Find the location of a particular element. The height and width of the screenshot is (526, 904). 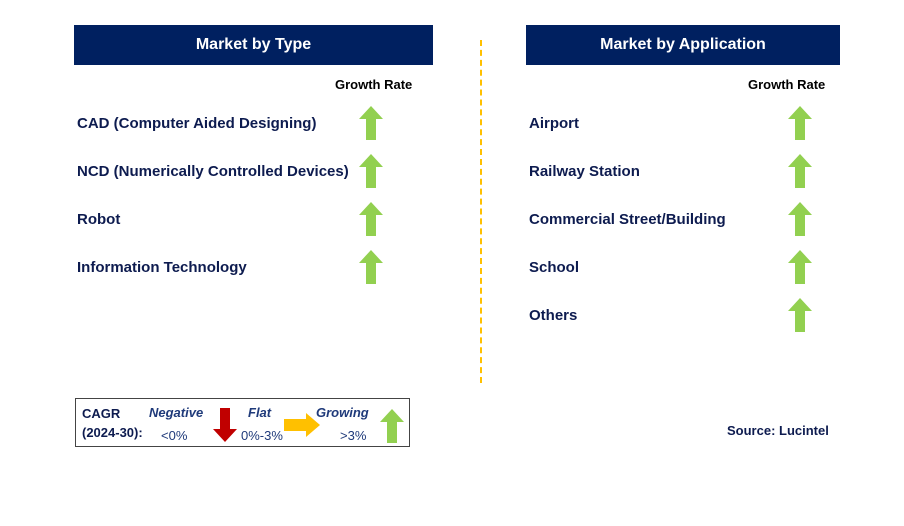

market-by-type-header: Market by Type is located at coordinates (253, 45).